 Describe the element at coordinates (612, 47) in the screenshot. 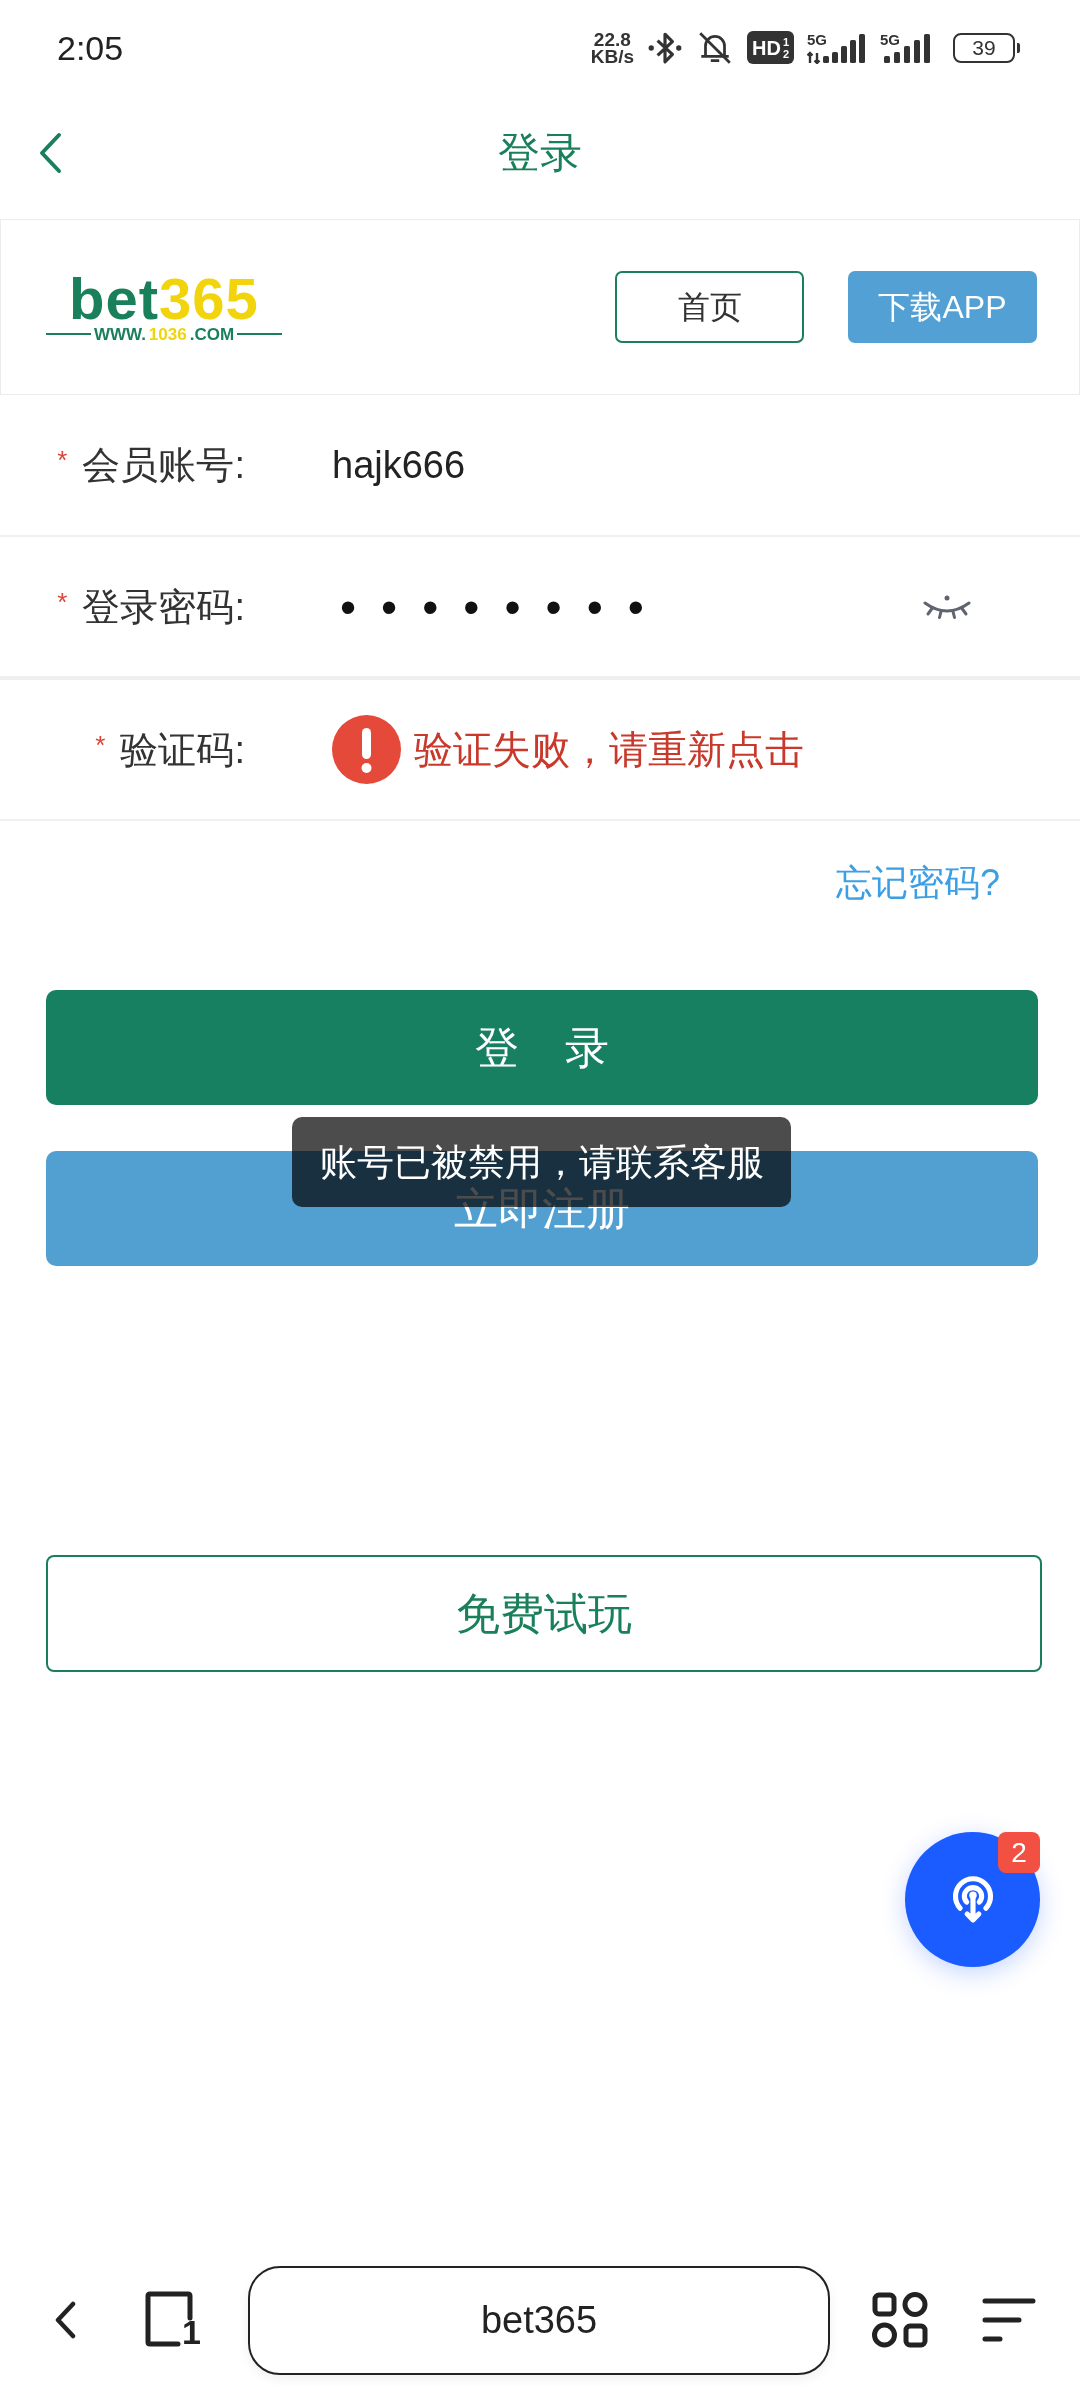

I see `network-speed: 22.8 KB/s` at that location.